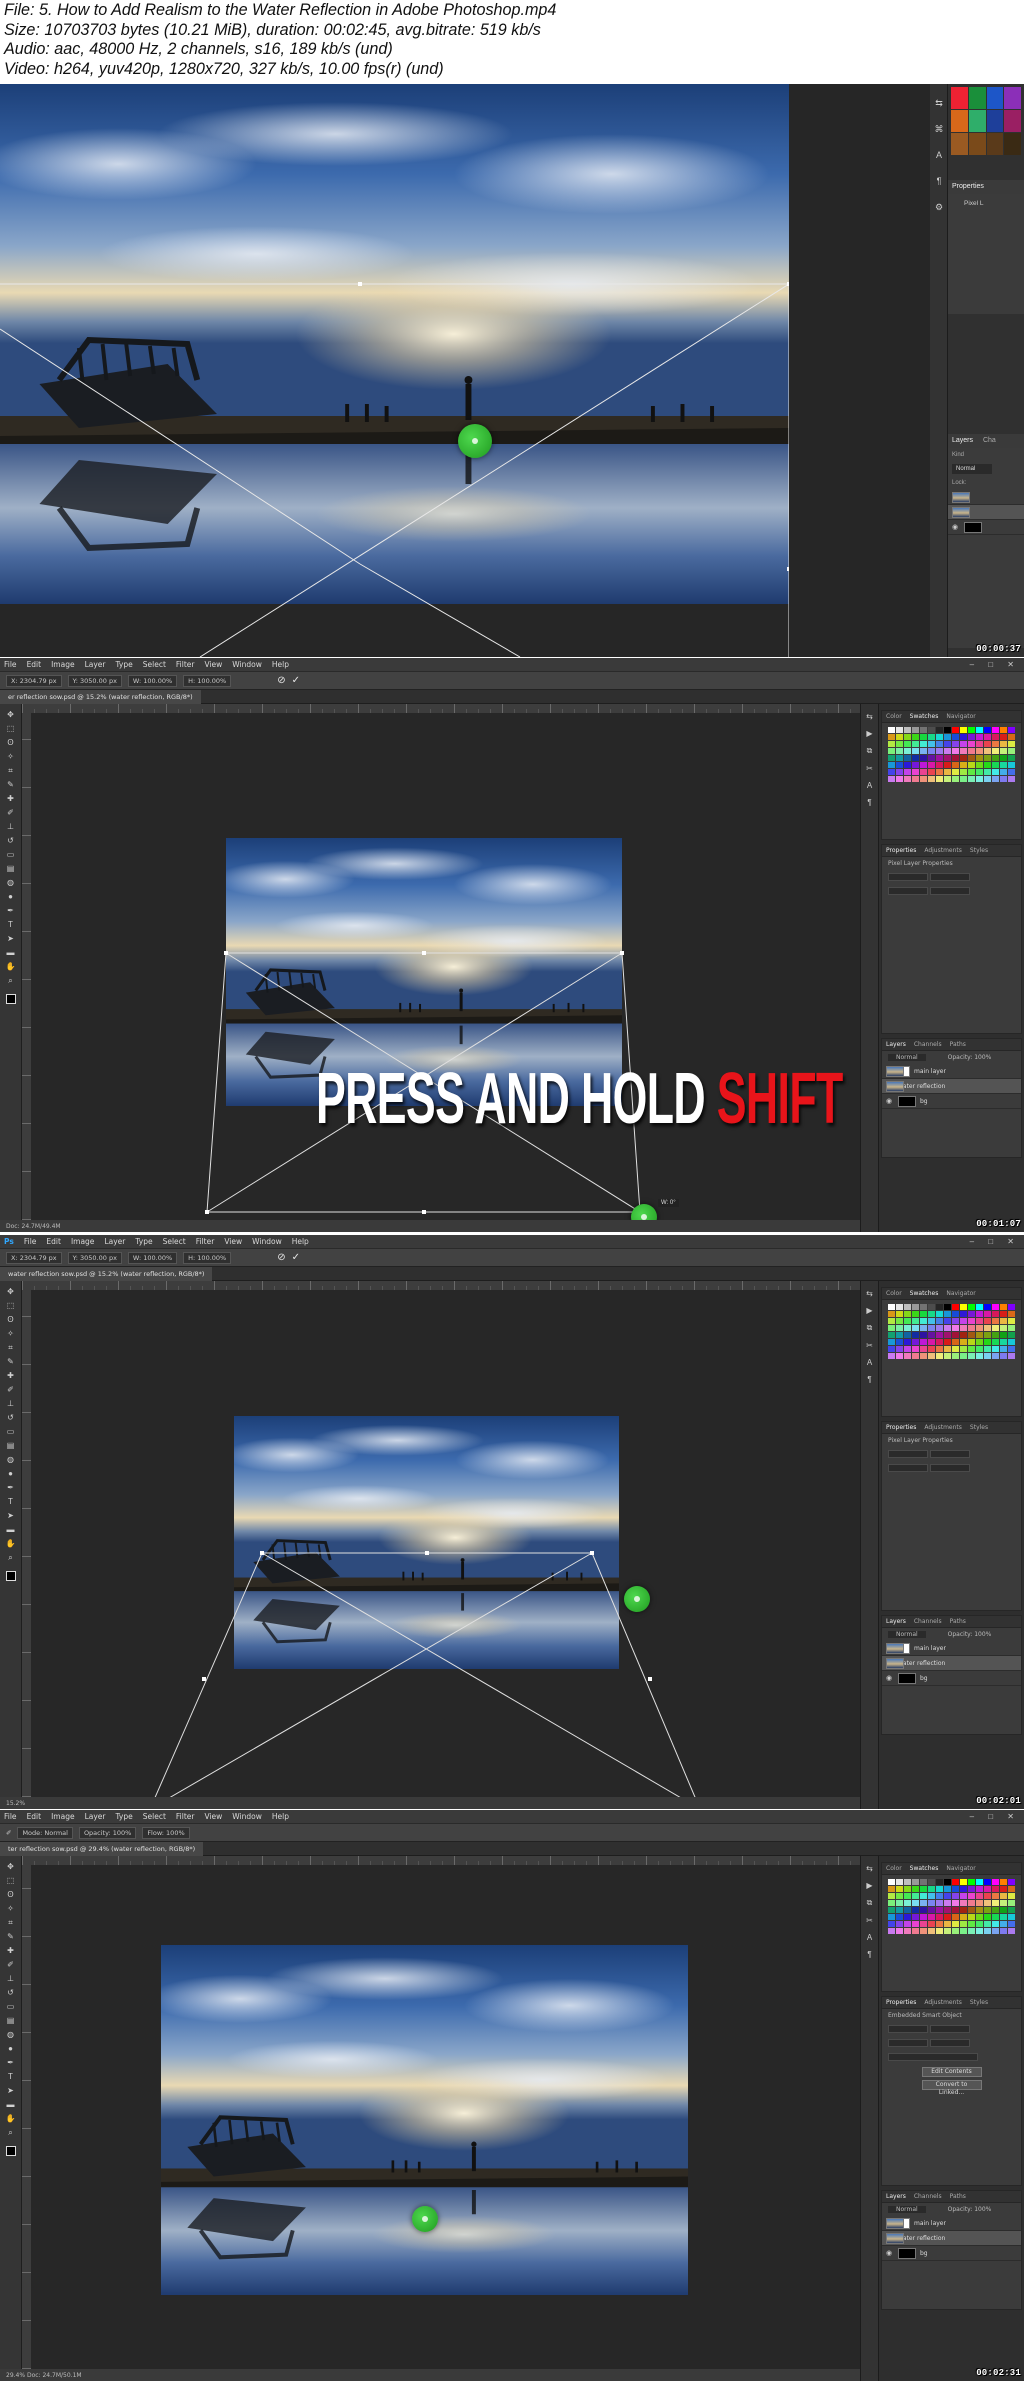  I want to click on eraser-tool-icon: ▭, so click(11, 2007).